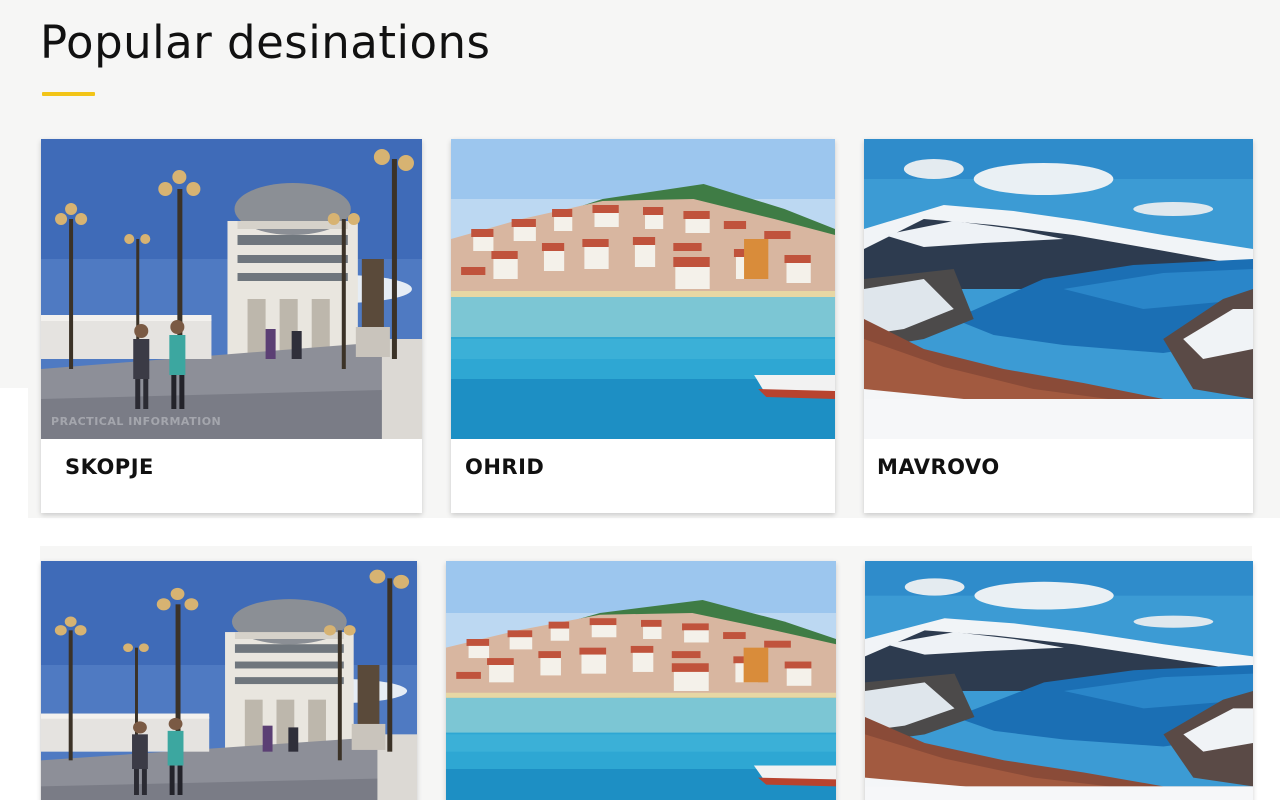 This screenshot has height=800, width=1280. What do you see at coordinates (68, 94) in the screenshot?
I see `title-underline` at bounding box center [68, 94].